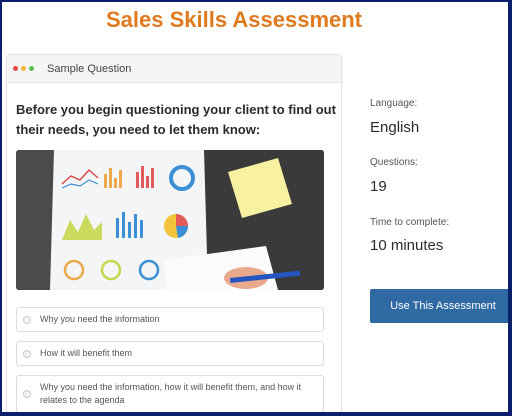  What do you see at coordinates (89, 68) in the screenshot?
I see `card-header-label: Sample Question` at bounding box center [89, 68].